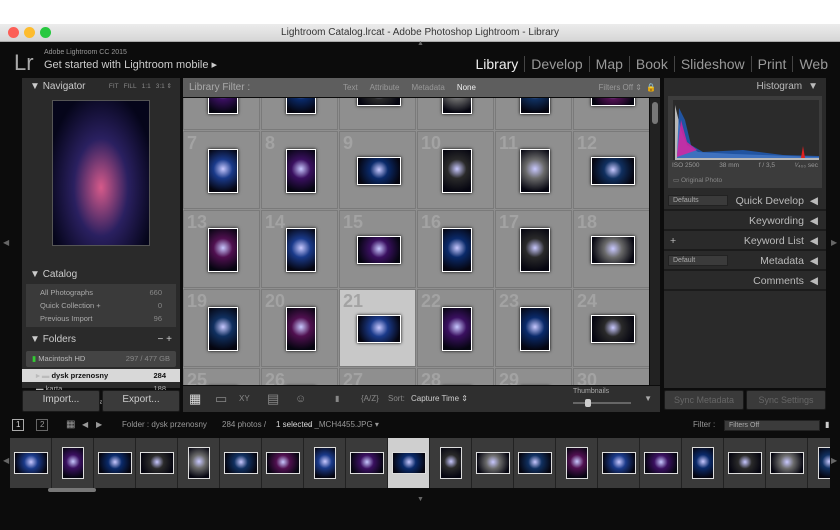 The width and height of the screenshot is (840, 530). I want to click on grid-cell: 23, so click(533, 328).